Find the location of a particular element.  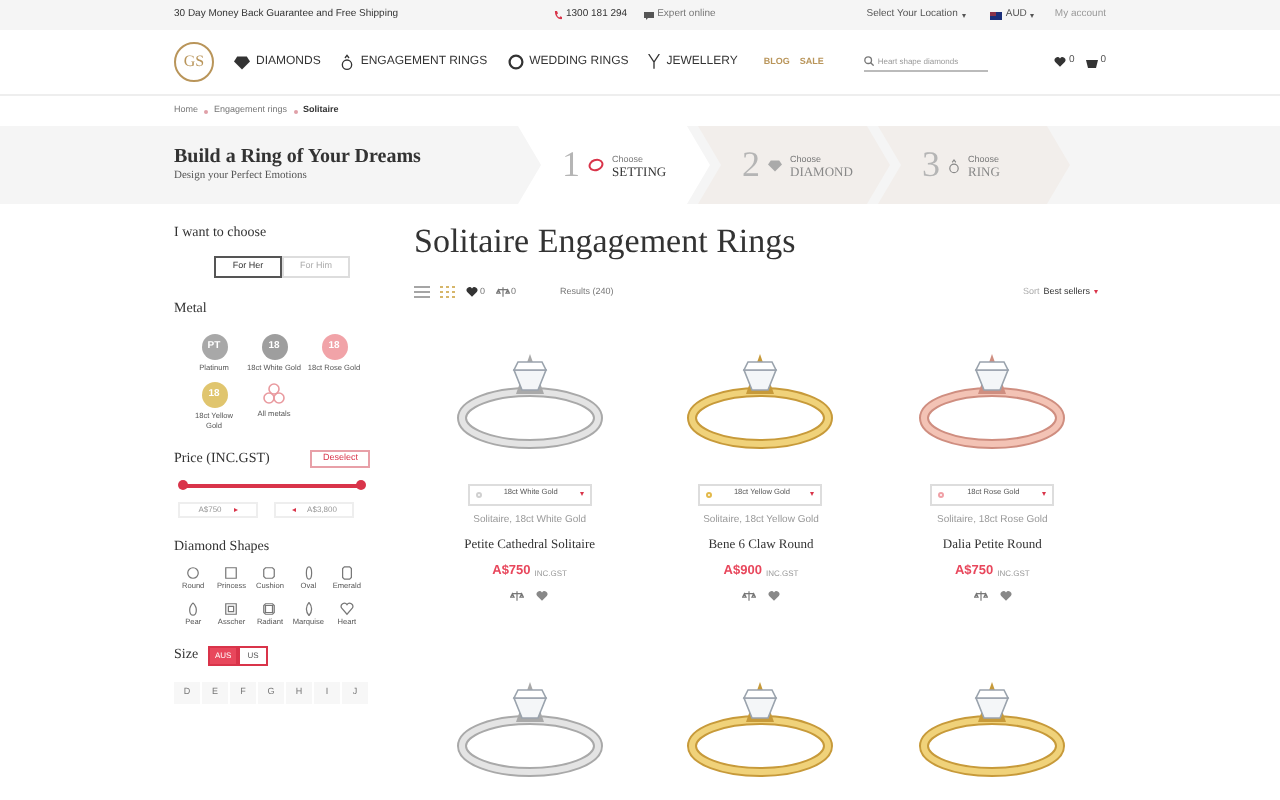

phone-icon is located at coordinates (558, 15).